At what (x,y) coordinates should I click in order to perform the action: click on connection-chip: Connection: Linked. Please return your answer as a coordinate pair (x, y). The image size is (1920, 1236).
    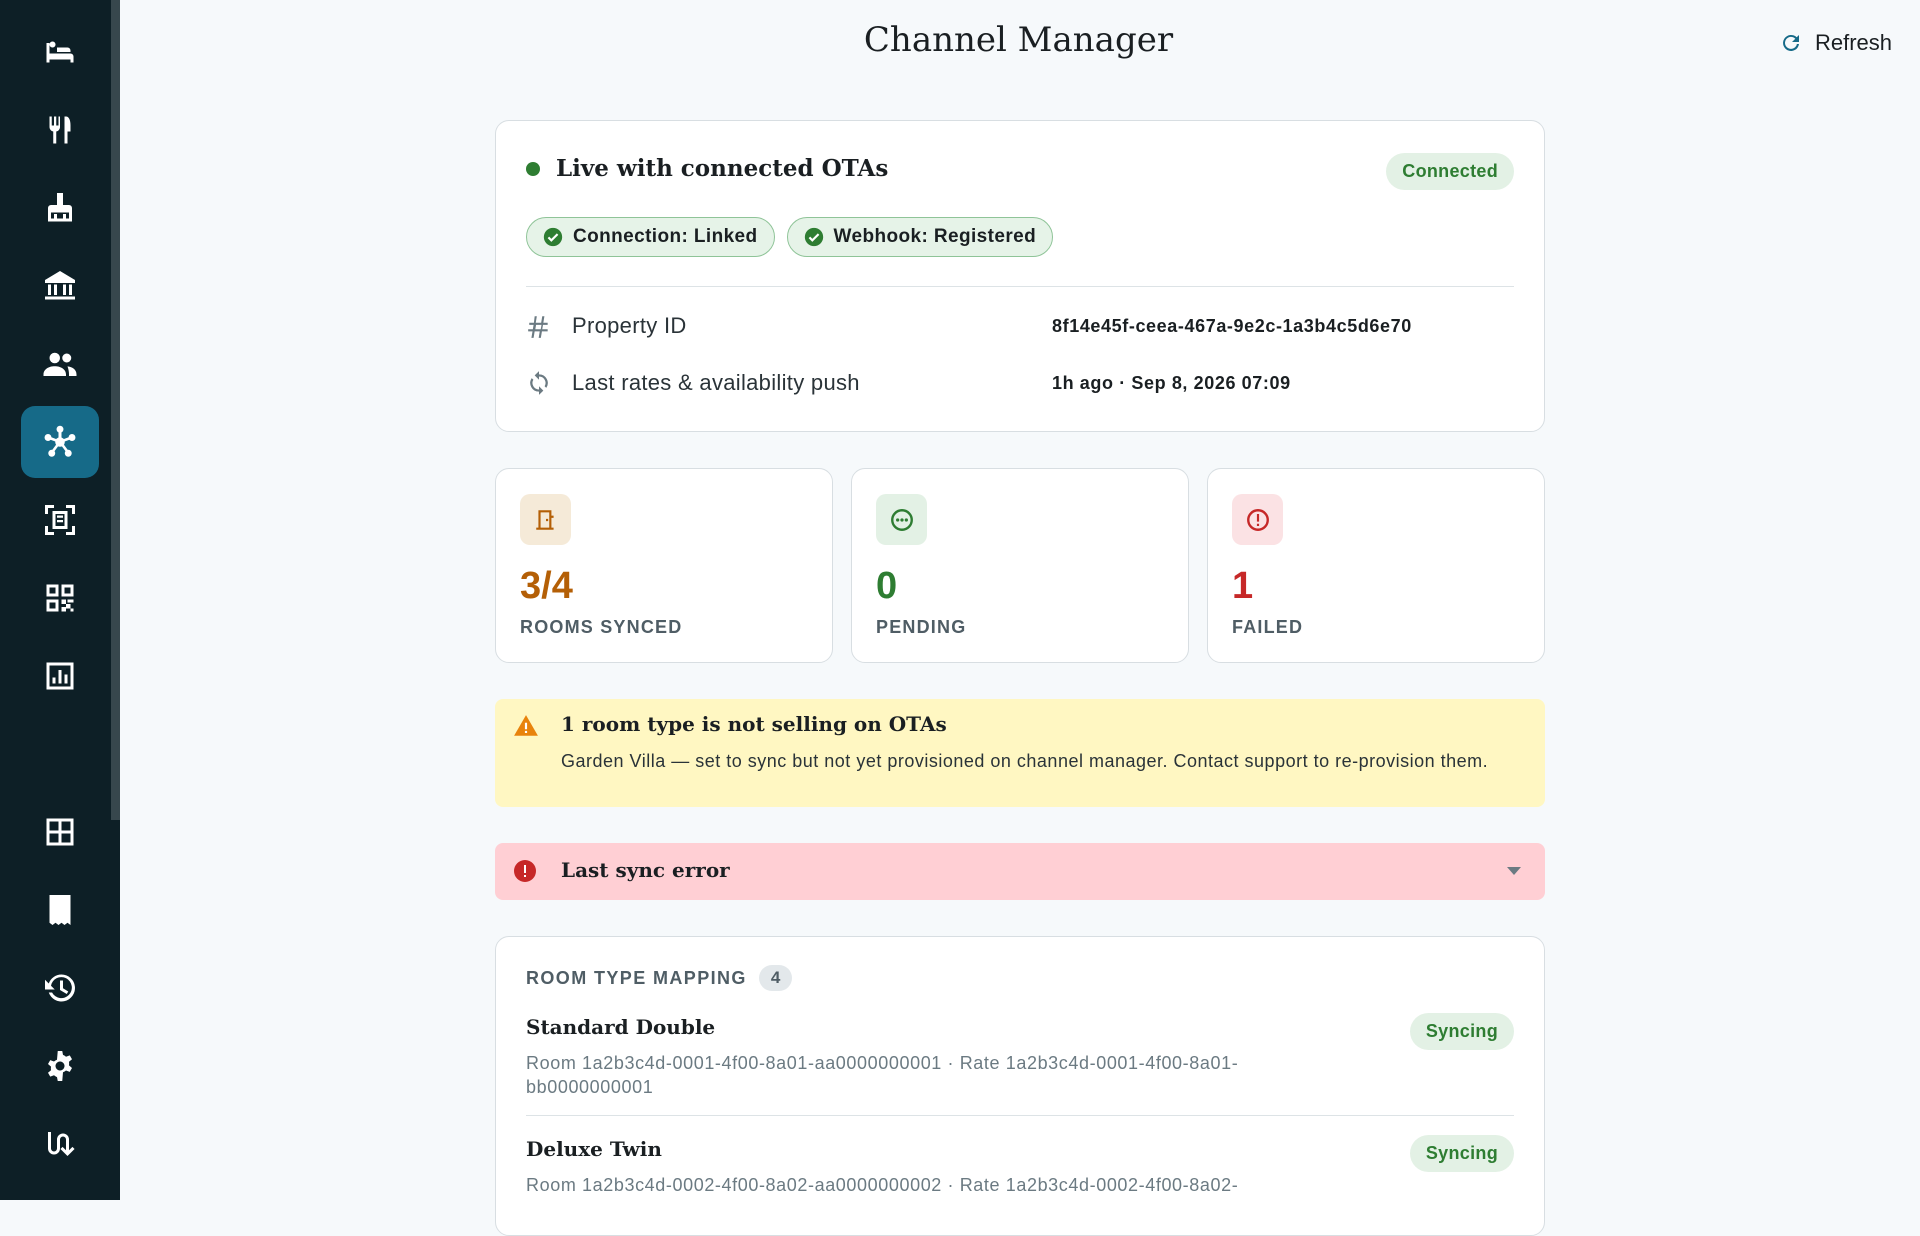
    Looking at the image, I should click on (650, 237).